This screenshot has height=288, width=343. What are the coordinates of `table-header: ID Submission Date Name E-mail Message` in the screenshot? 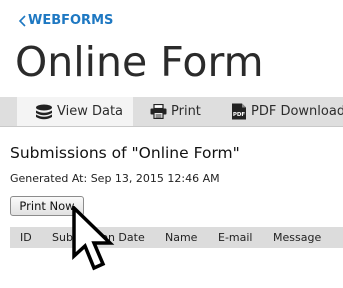 It's located at (176, 237).